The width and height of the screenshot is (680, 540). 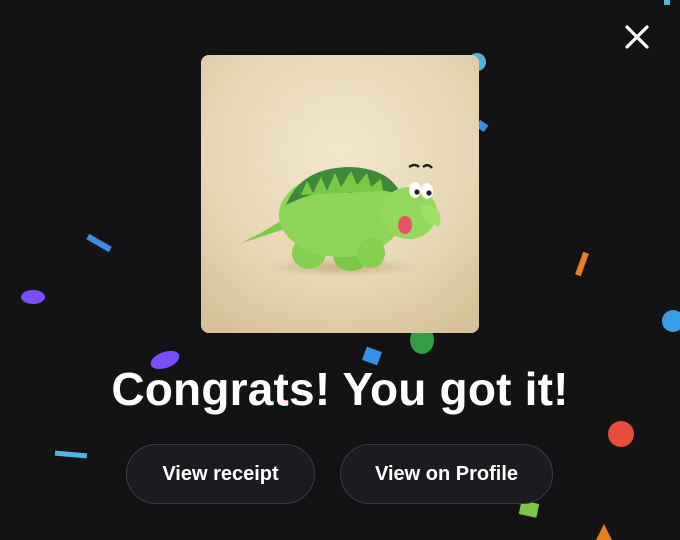 I want to click on view-on-profile-label: View on Profile, so click(x=446, y=473).